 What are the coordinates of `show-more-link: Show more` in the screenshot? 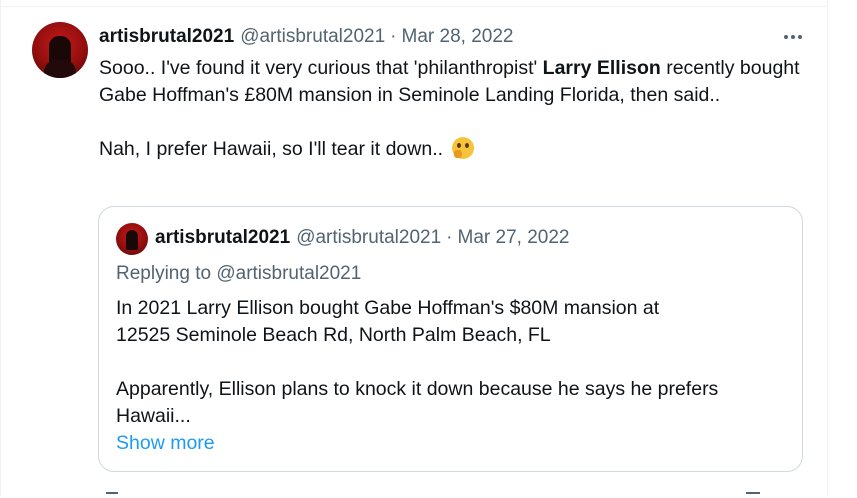 It's located at (165, 443).